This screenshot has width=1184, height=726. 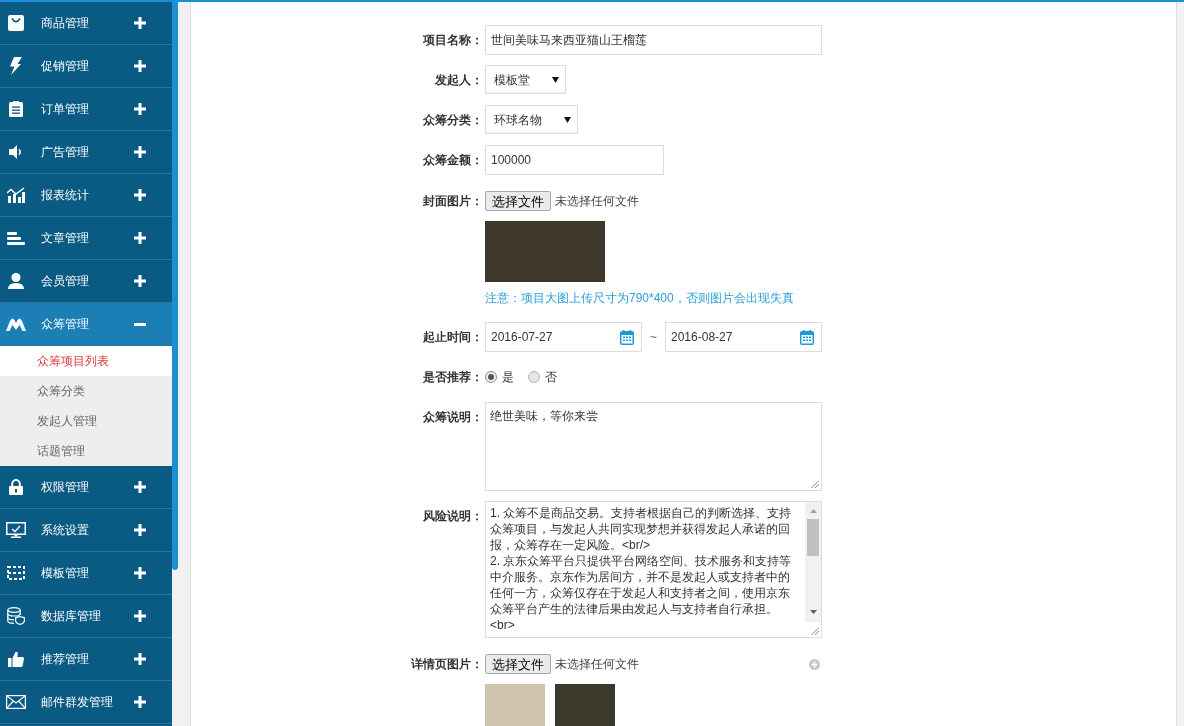 I want to click on field-label: 众筹说明：, so click(x=452, y=417).